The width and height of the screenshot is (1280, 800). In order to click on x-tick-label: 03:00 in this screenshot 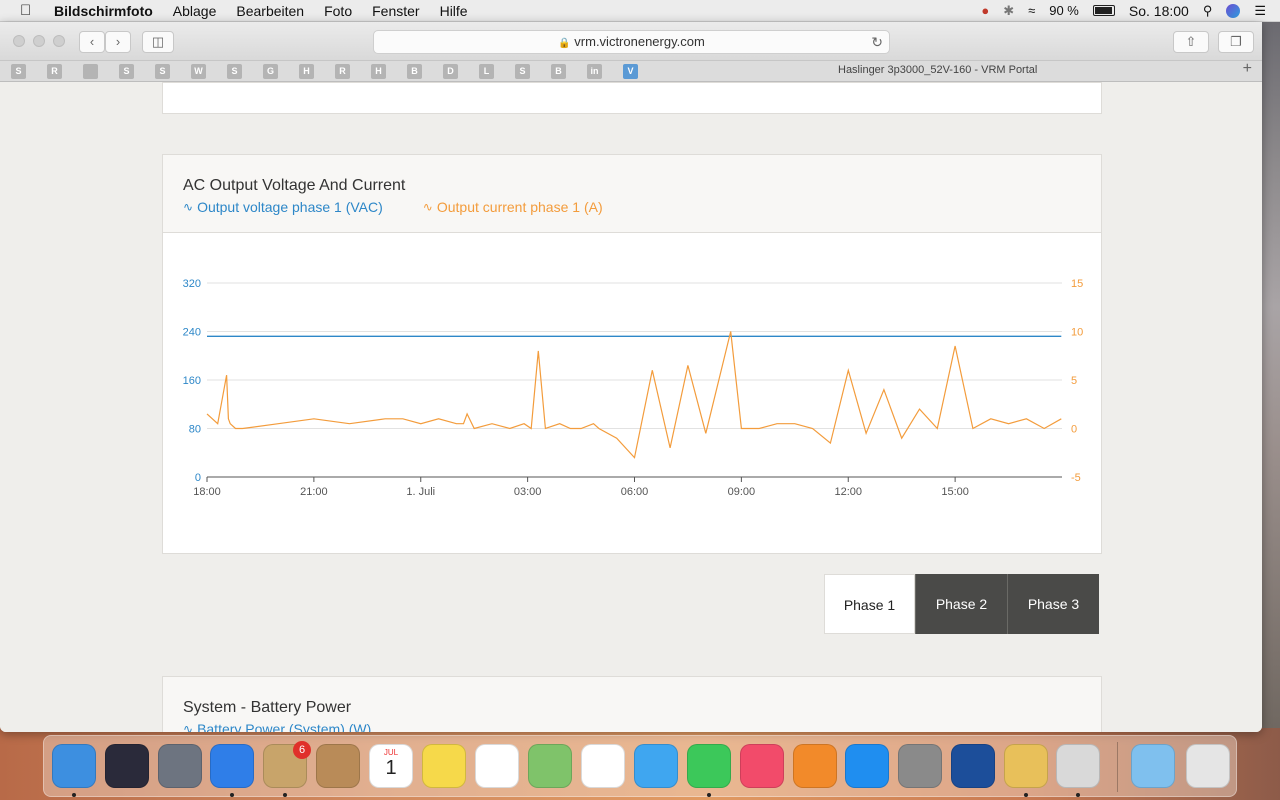, I will do `click(528, 492)`.